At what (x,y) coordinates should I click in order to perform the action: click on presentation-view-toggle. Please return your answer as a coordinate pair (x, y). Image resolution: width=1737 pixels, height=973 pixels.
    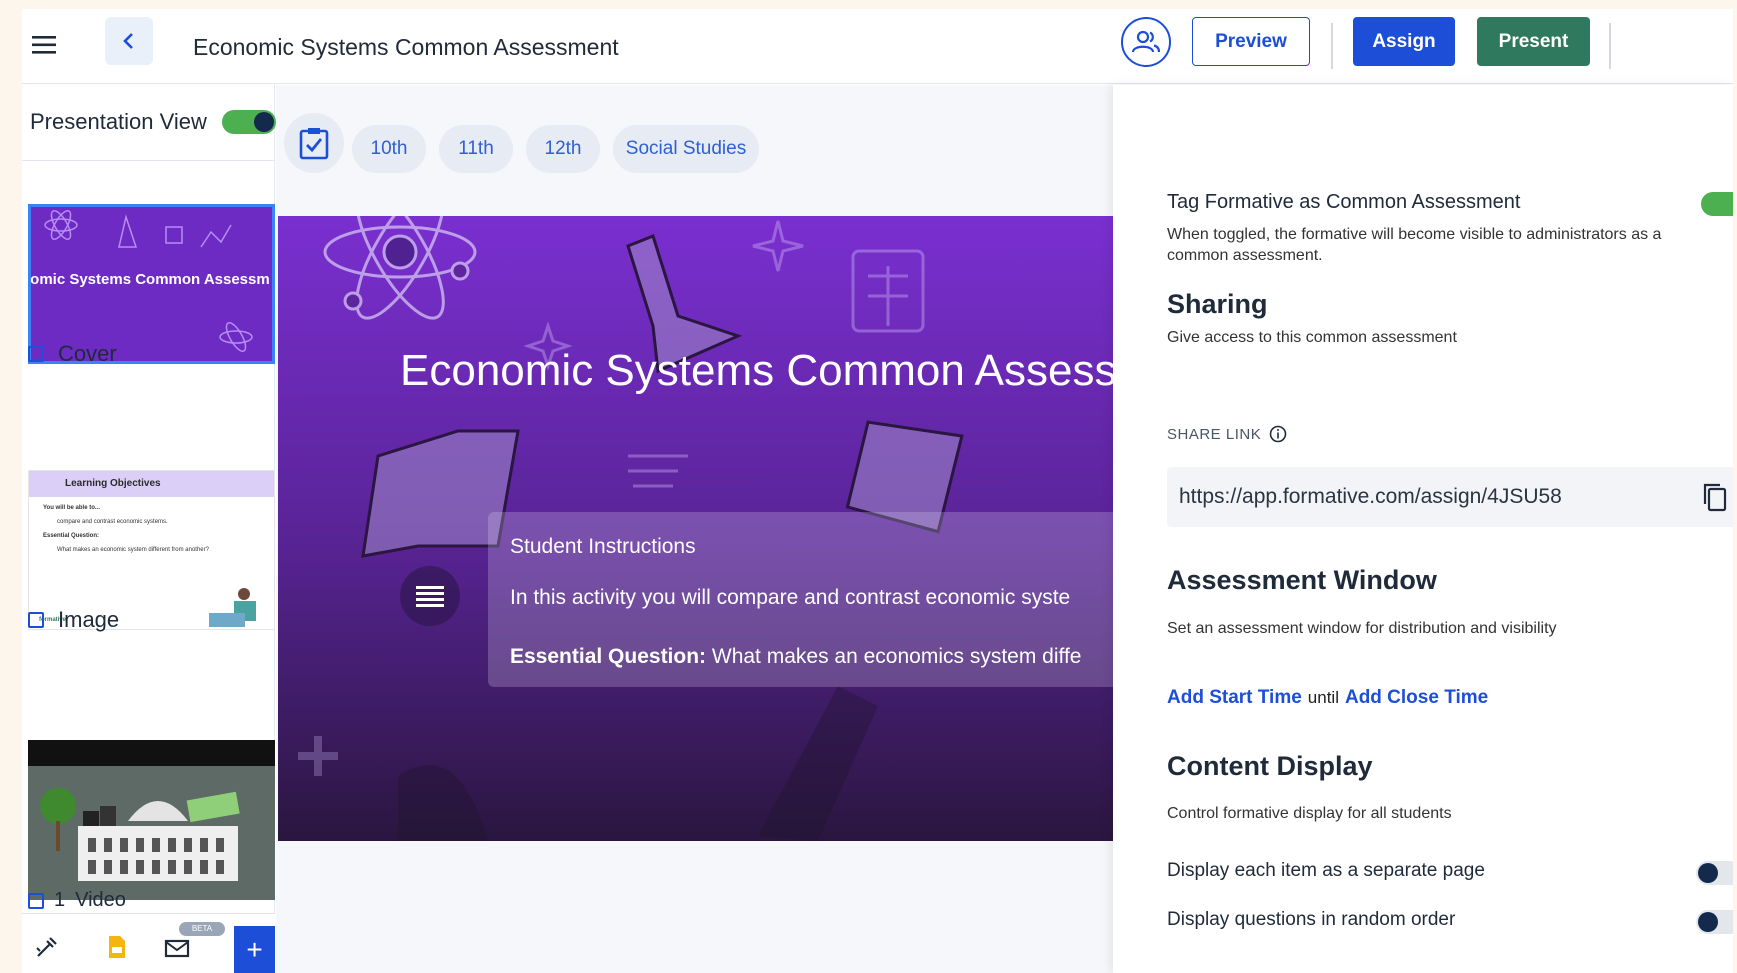
    Looking at the image, I should click on (249, 122).